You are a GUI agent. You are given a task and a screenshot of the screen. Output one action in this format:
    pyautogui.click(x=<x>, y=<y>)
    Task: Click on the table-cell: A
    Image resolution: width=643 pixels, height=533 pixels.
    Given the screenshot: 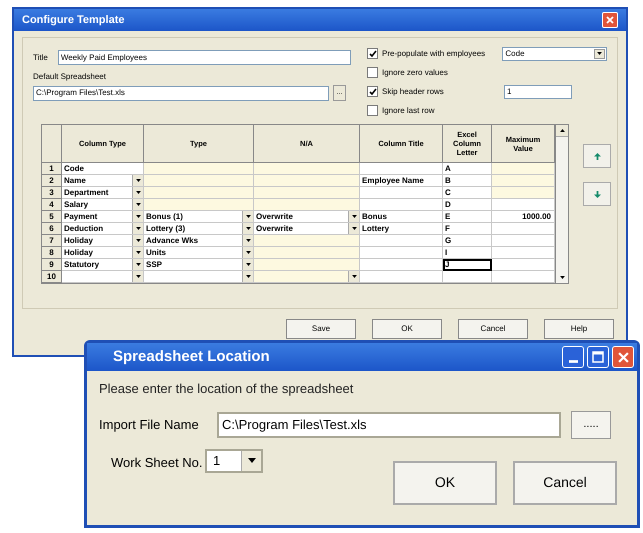 What is the action you would take?
    pyautogui.click(x=467, y=169)
    